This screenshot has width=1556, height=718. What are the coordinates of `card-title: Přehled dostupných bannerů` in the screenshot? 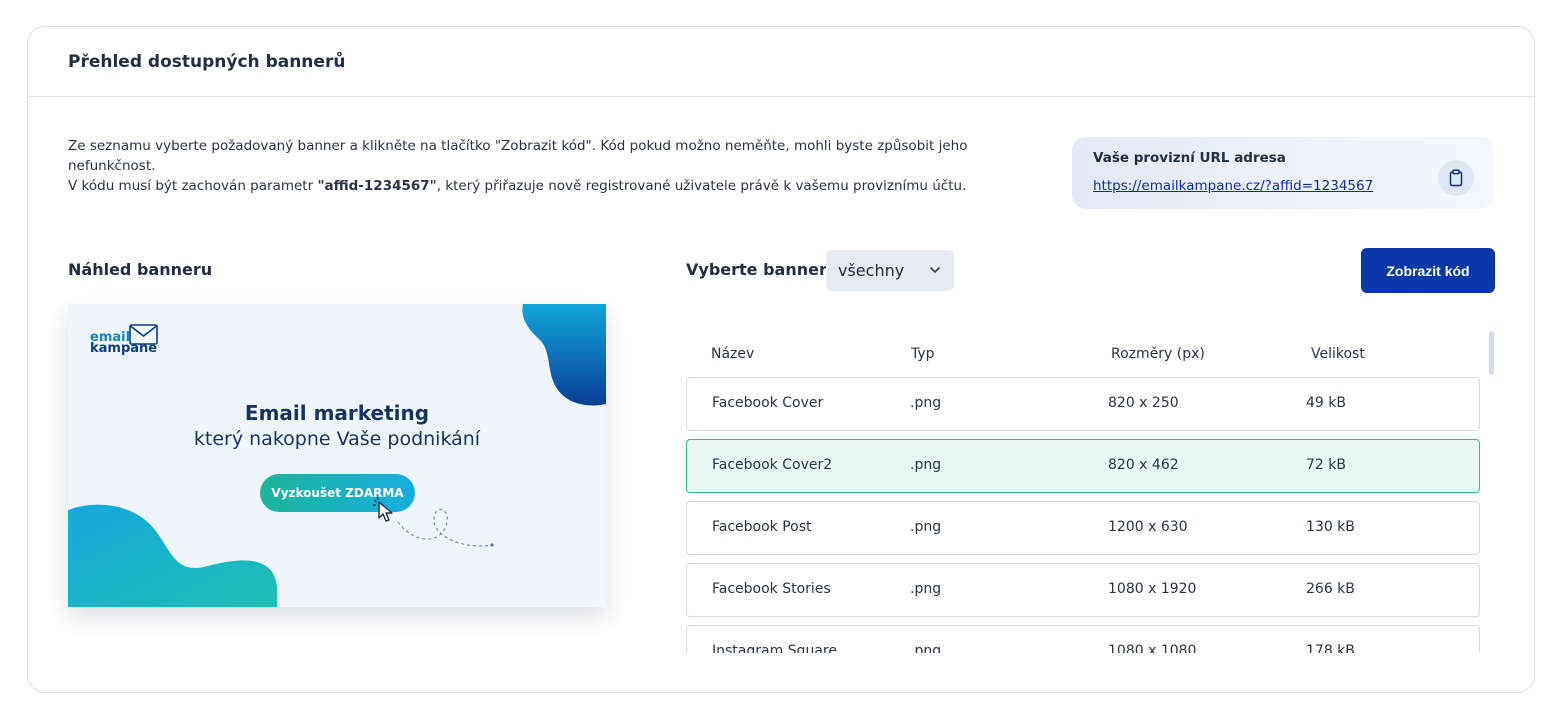 It's located at (207, 61).